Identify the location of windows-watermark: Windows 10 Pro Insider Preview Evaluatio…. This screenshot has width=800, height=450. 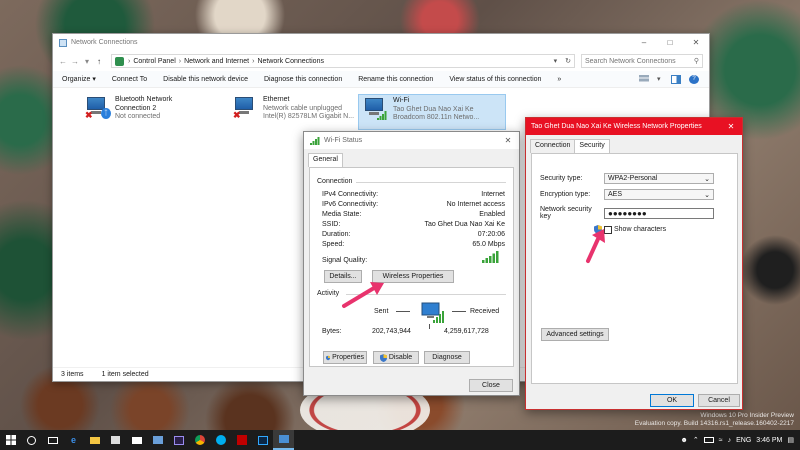
(714, 420).